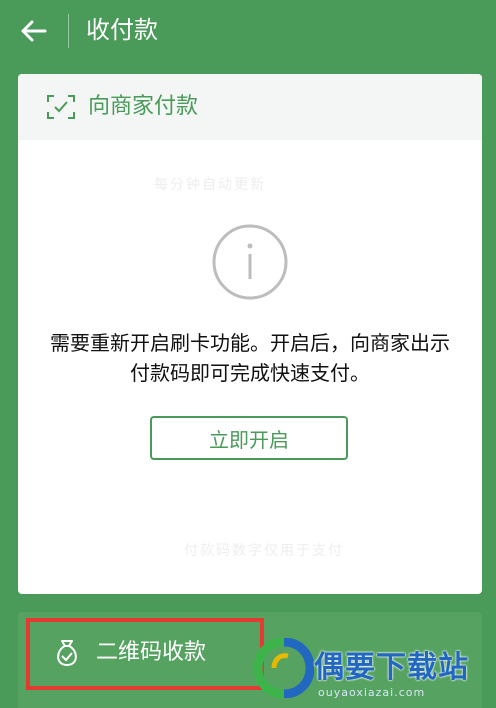  Describe the element at coordinates (250, 358) in the screenshot. I see `reenable-message: 需要重新开启刷卡功能。开启后，向商家出示付款码即可完成快速支付。` at that location.